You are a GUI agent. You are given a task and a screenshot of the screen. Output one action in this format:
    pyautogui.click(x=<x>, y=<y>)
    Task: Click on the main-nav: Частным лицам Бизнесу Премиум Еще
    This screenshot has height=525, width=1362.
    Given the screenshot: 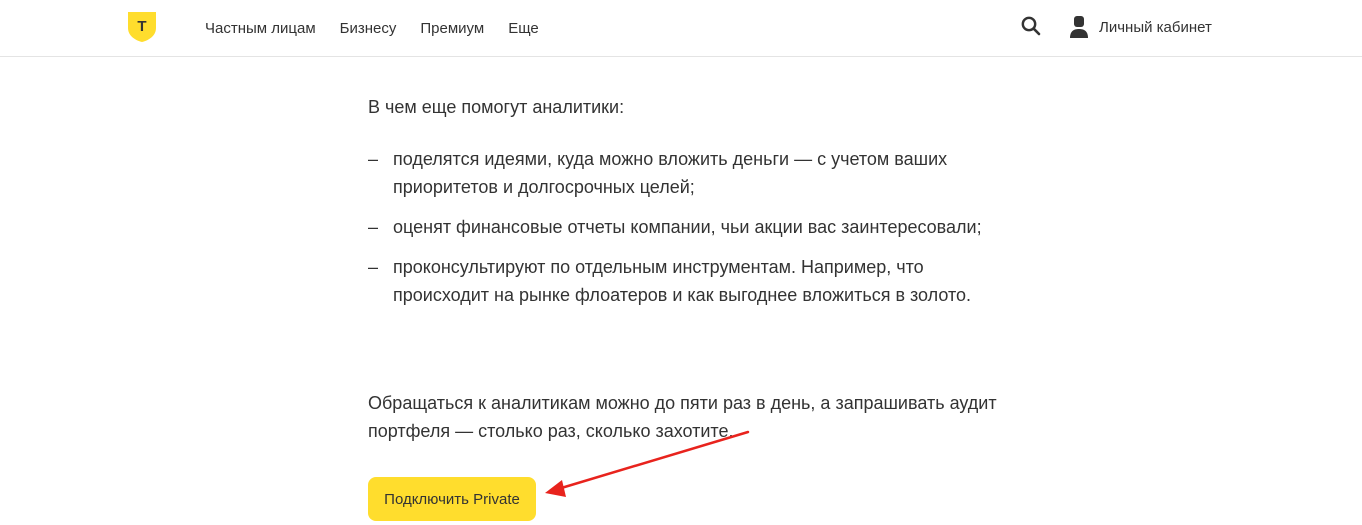 What is the action you would take?
    pyautogui.click(x=384, y=28)
    